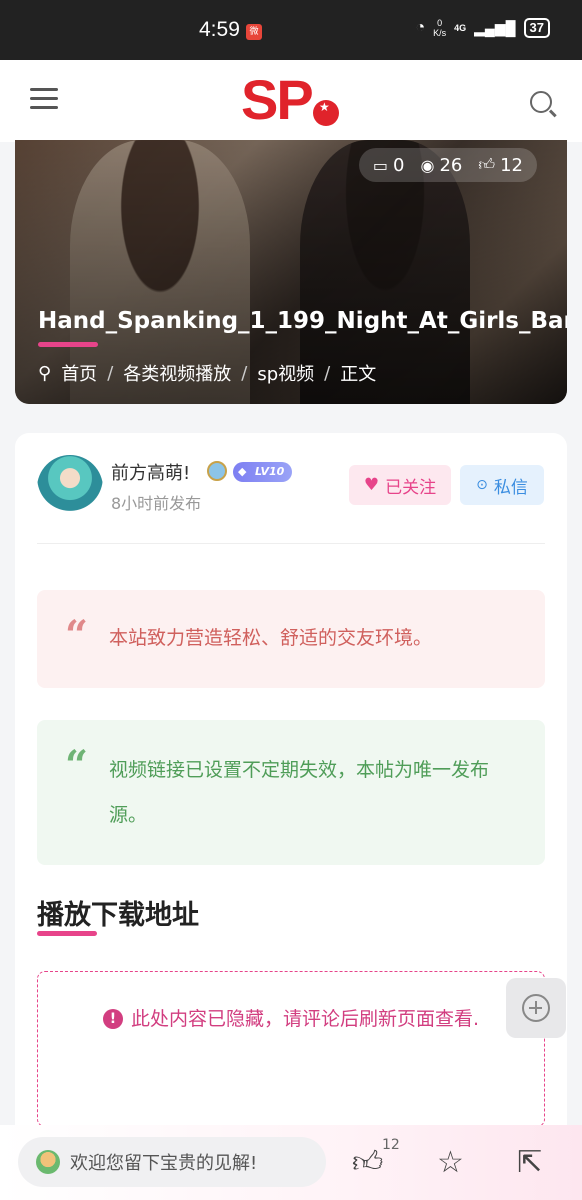 The image size is (582, 1200). I want to click on warning-icon: !, so click(112, 1019).